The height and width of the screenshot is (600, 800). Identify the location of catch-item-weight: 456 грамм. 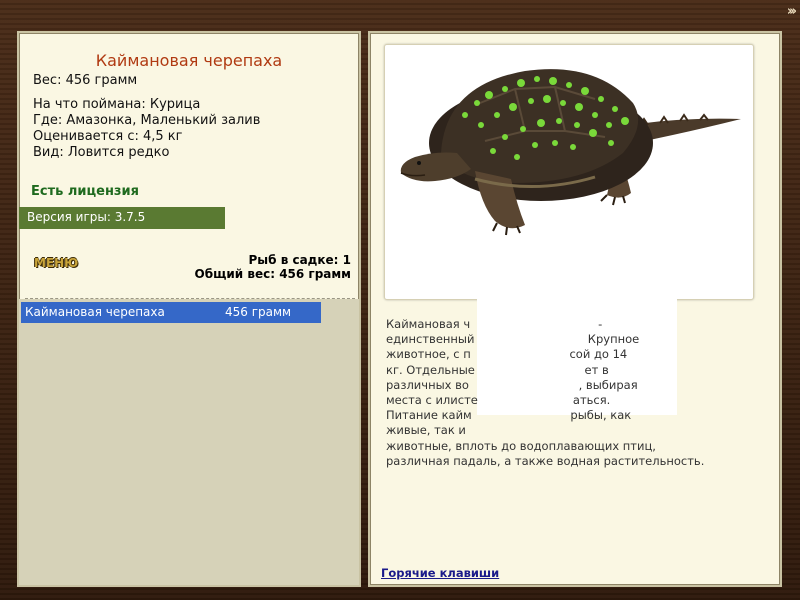
(258, 312).